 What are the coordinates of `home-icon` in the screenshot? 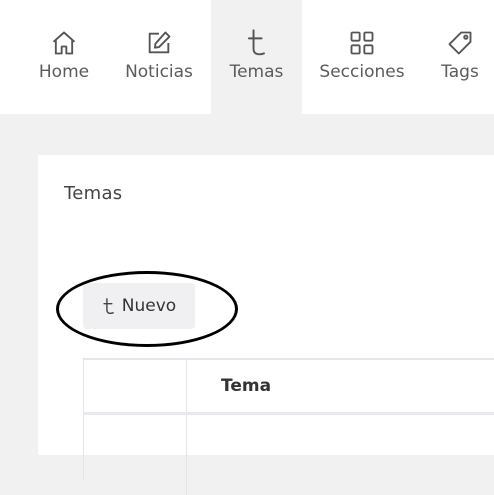 It's located at (64, 43).